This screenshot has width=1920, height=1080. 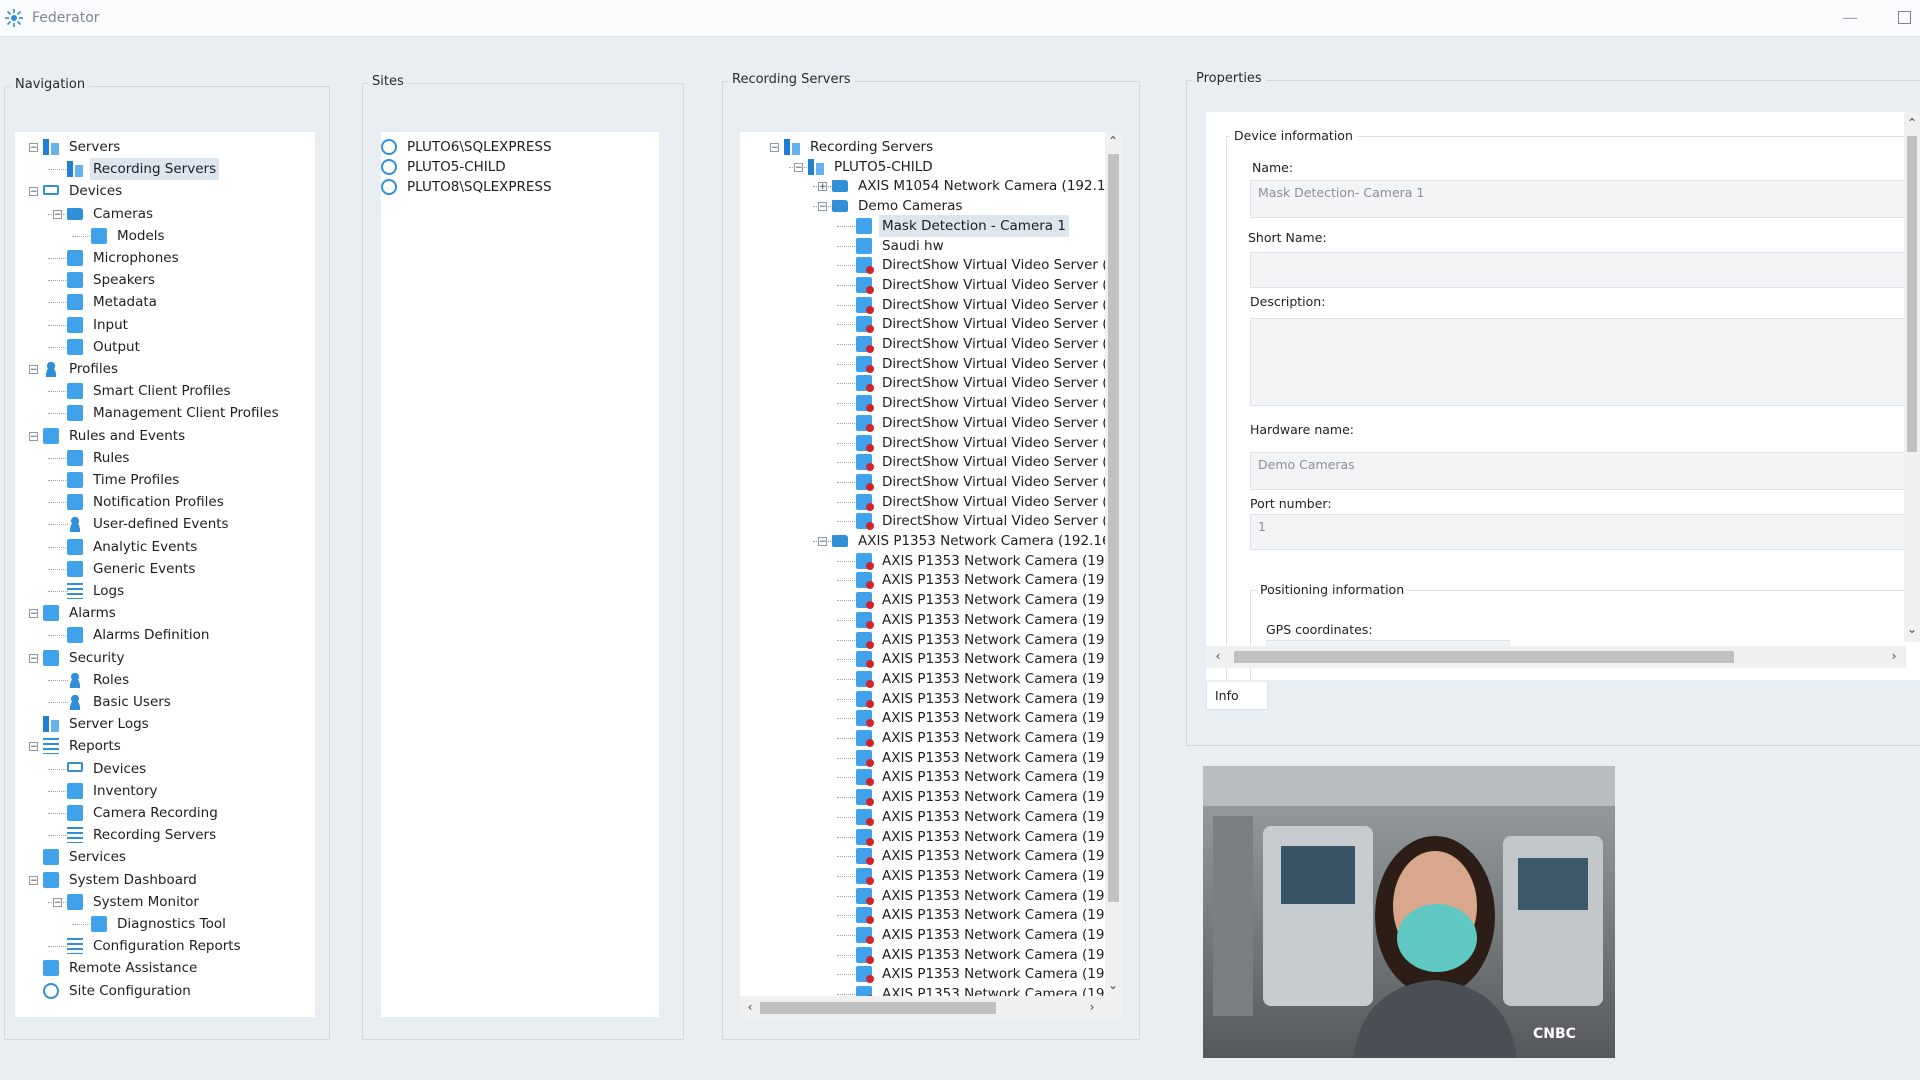 I want to click on tree-item: AXIS M1054 Network Camera (192.168.100.1, so click(x=969, y=186).